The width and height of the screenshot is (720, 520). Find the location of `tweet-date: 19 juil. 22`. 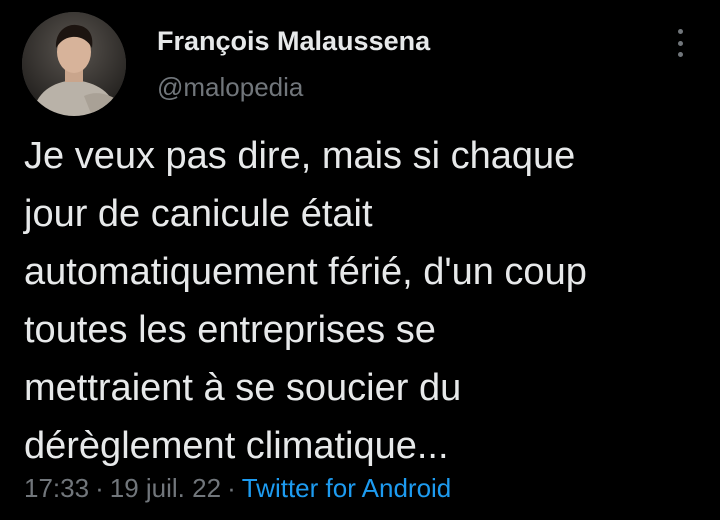

tweet-date: 19 juil. 22 is located at coordinates (165, 488).